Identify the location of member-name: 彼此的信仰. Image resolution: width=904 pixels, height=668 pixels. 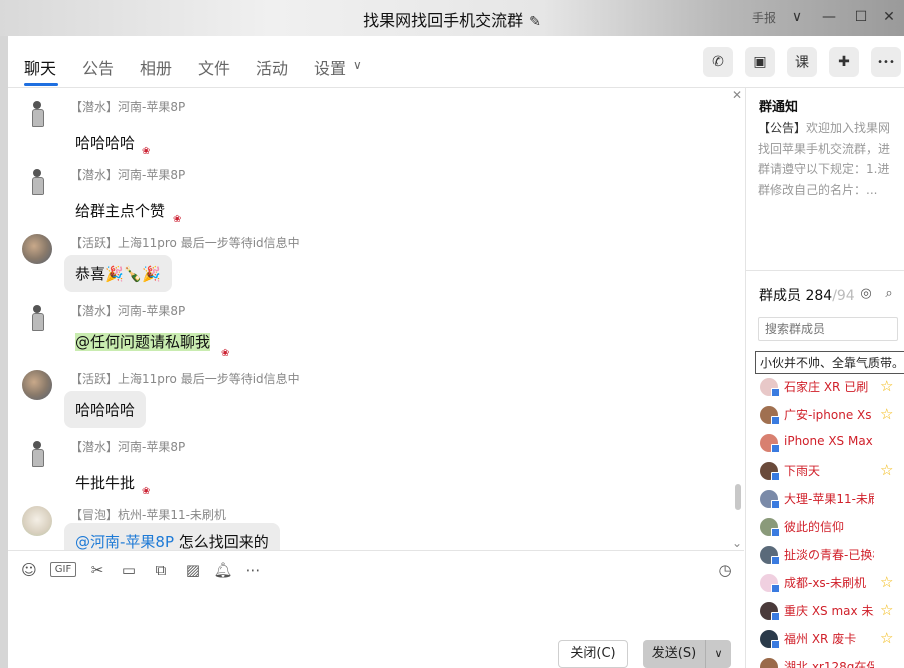
(829, 526).